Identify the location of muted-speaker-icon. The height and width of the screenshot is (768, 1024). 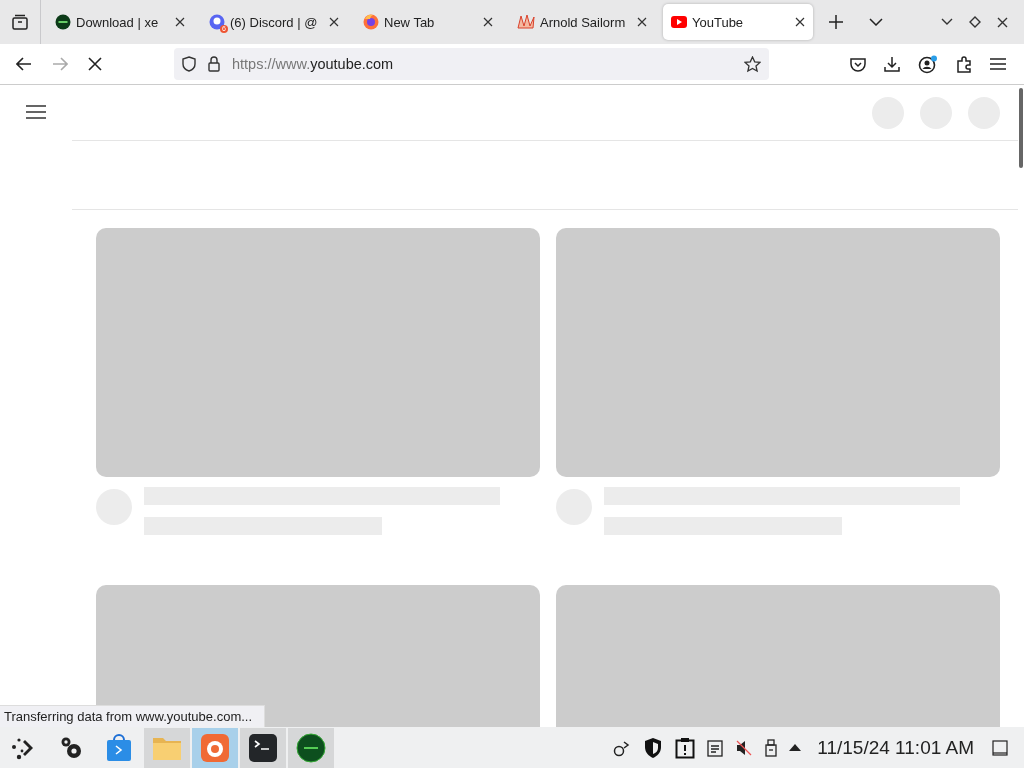
(744, 747).